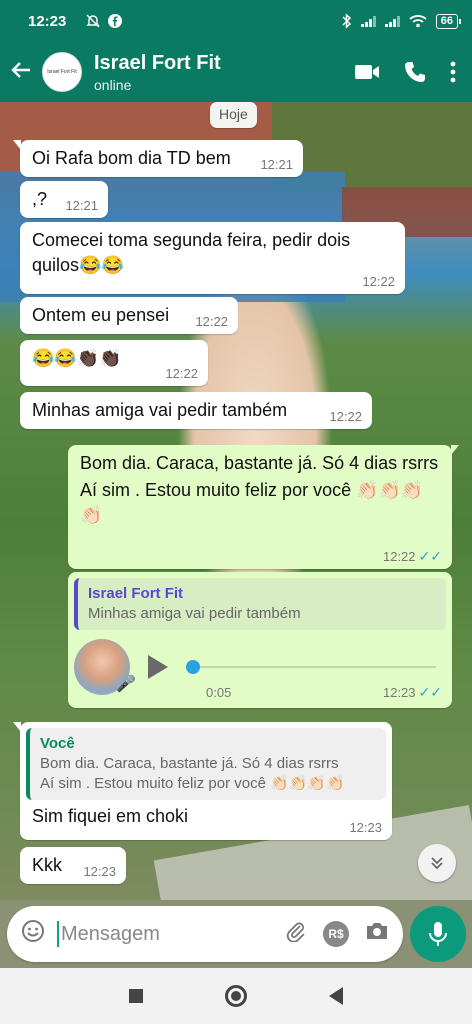 This screenshot has width=472, height=1024. I want to click on message-text: Ontem eu pensei, so click(101, 315).